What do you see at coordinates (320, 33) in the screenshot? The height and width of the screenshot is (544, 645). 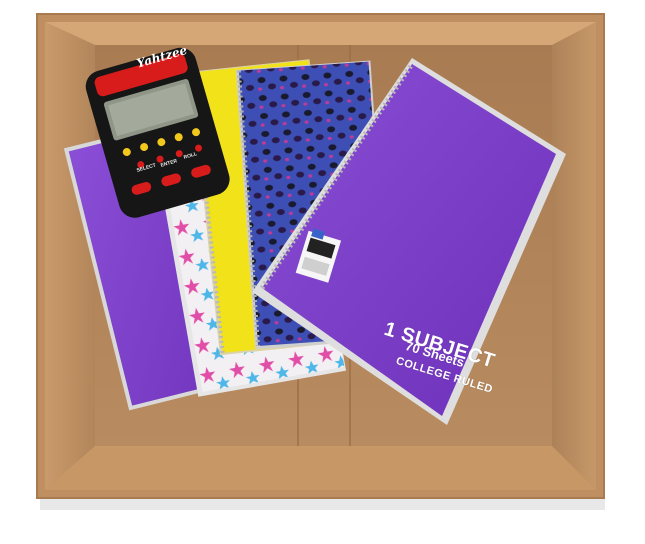 I see `box-back-wall` at bounding box center [320, 33].